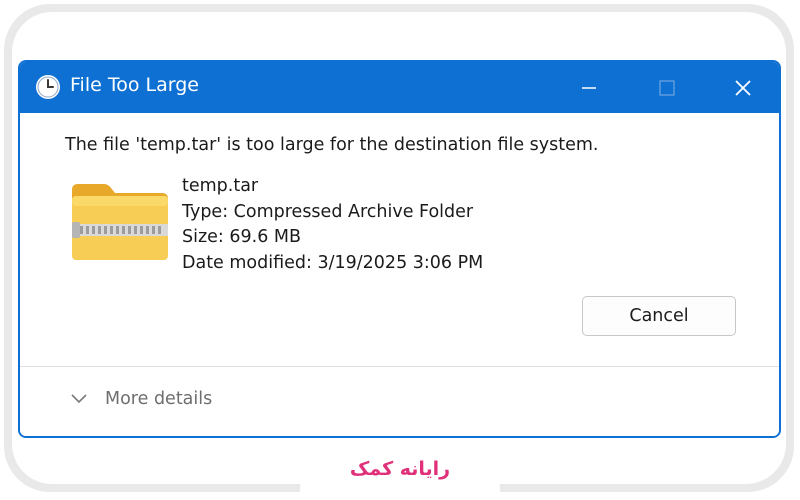 This screenshot has height=500, width=800. I want to click on dialog-footer: More details, so click(399, 401).